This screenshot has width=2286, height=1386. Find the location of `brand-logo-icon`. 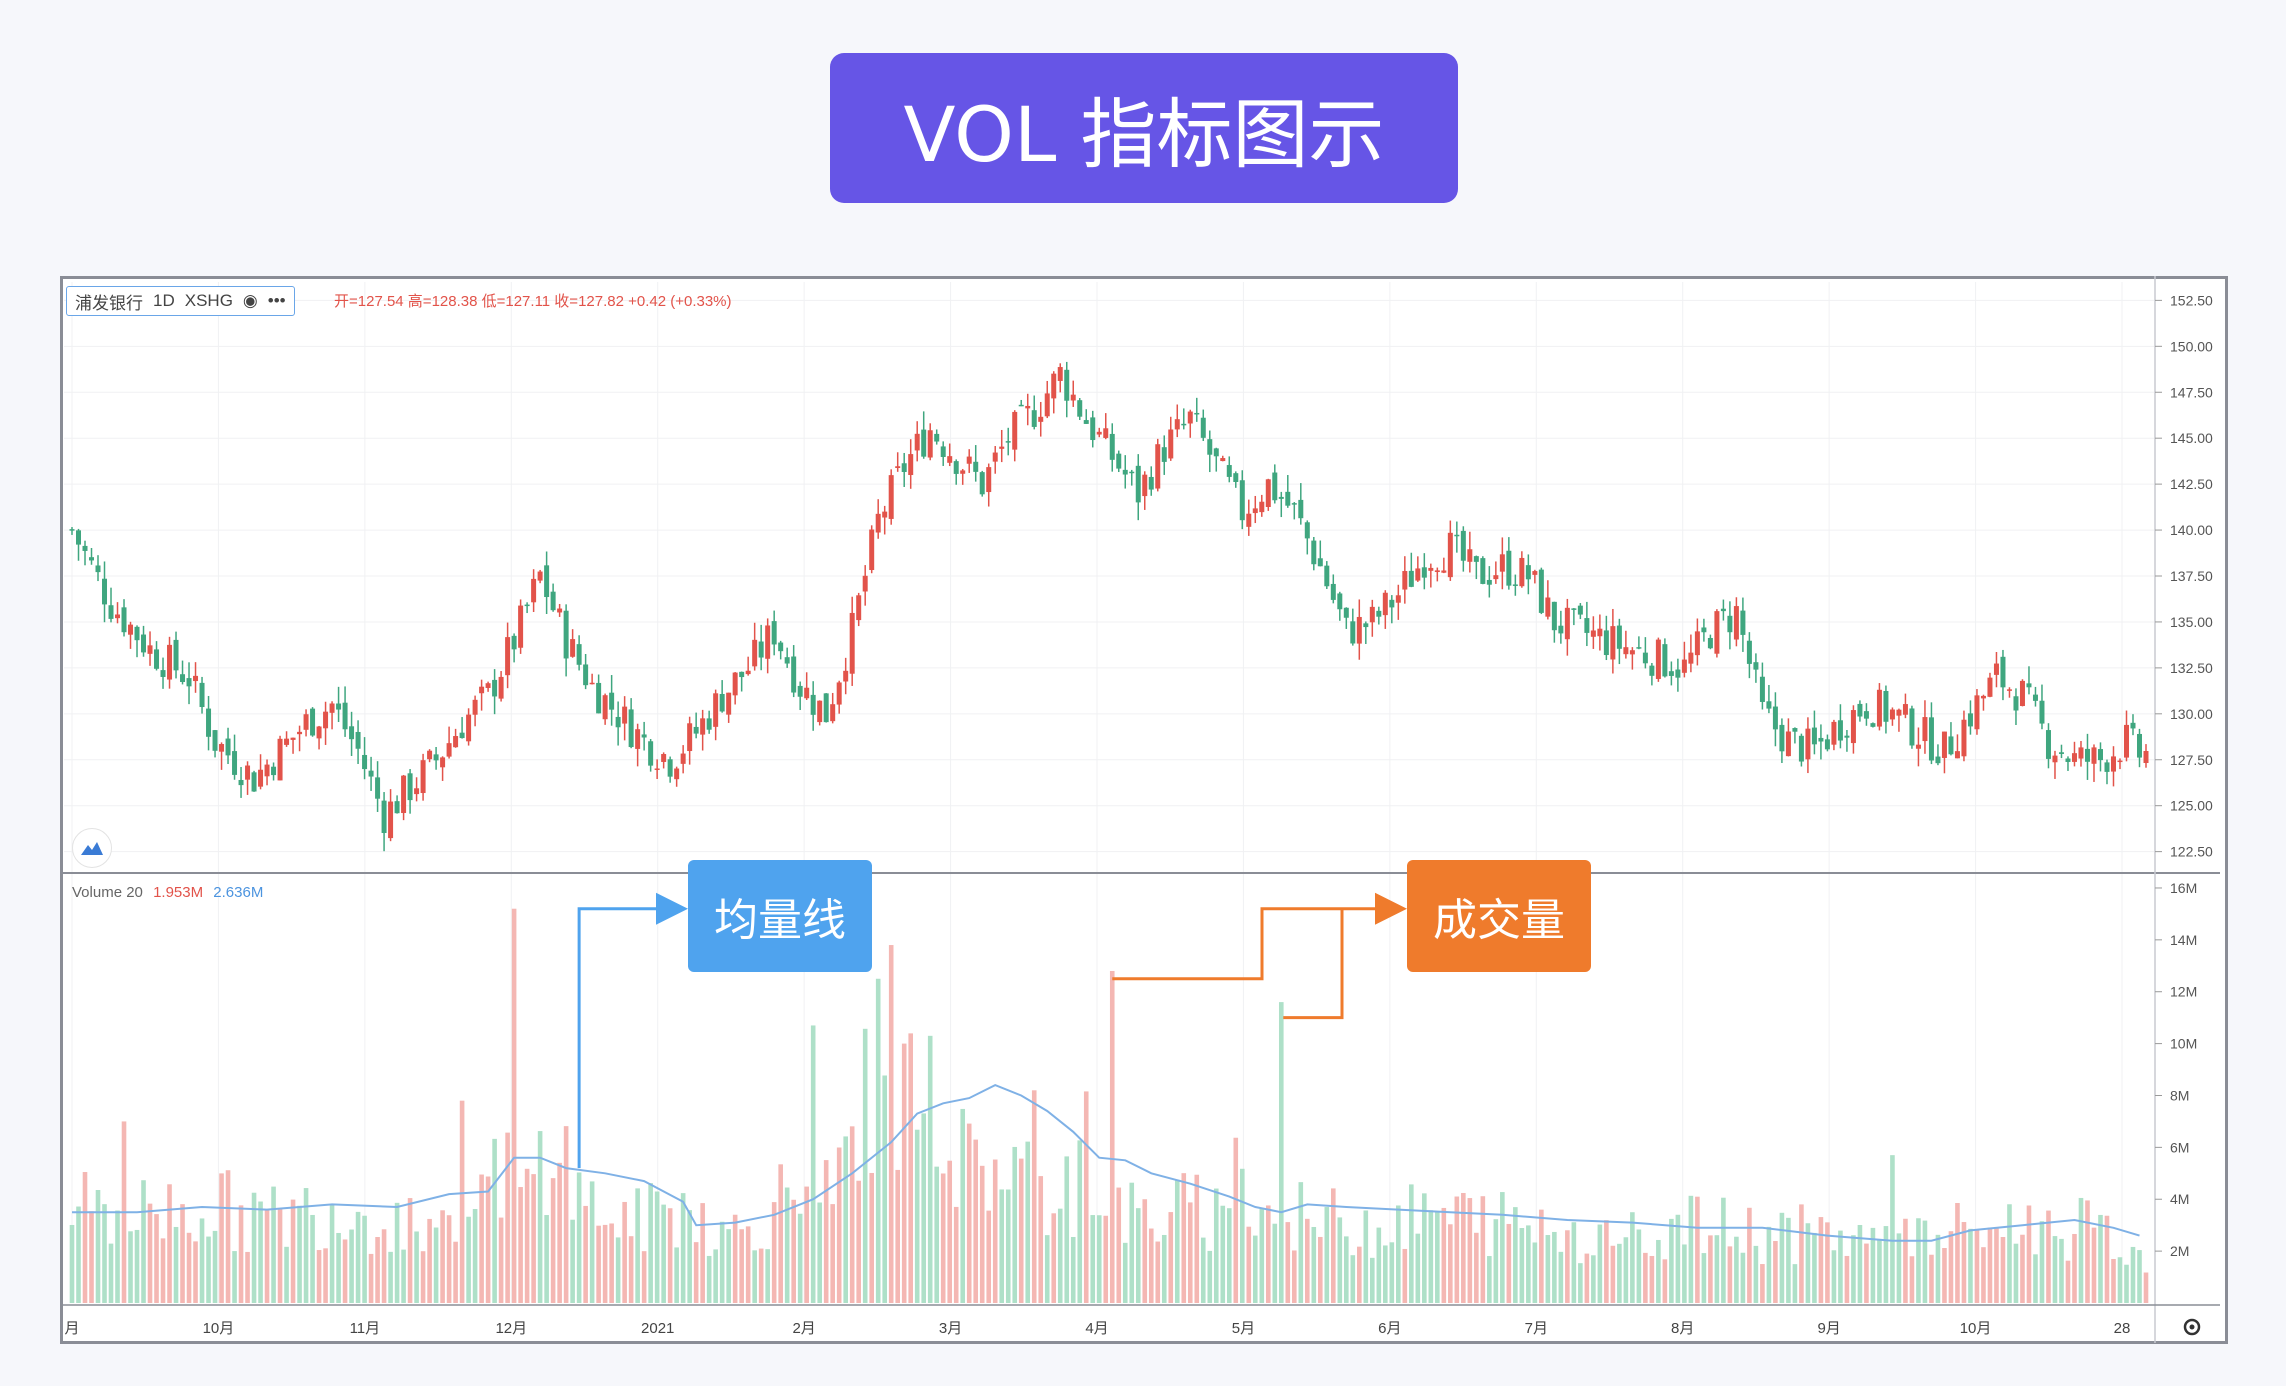

brand-logo-icon is located at coordinates (92, 848).